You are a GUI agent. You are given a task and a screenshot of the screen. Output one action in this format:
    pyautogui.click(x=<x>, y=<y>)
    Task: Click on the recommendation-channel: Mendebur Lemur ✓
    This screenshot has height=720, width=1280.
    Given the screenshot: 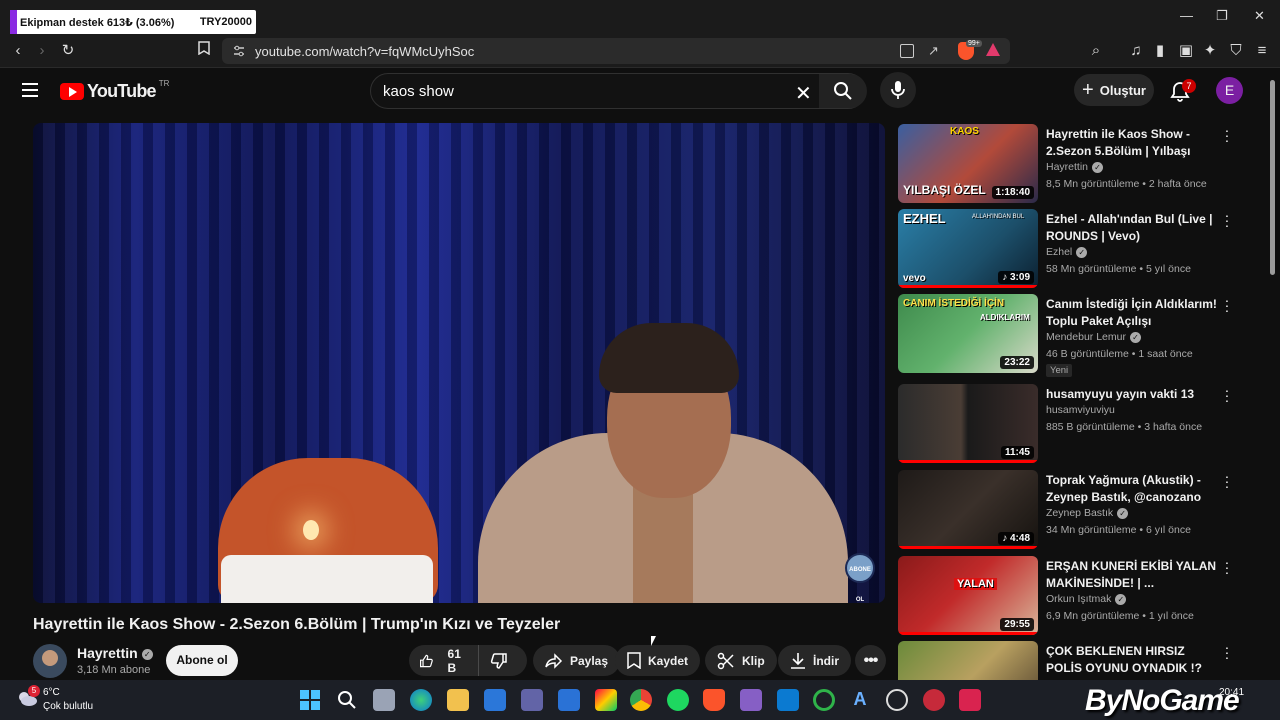 What is the action you would take?
    pyautogui.click(x=1093, y=337)
    